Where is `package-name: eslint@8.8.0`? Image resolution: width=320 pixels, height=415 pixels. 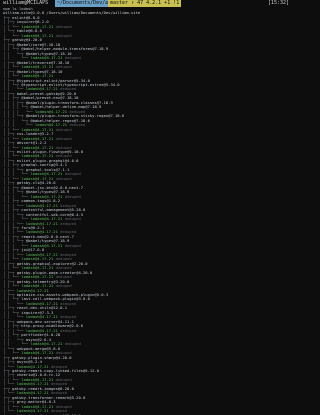 package-name: eslint@8.8.0 is located at coordinates (26, 17).